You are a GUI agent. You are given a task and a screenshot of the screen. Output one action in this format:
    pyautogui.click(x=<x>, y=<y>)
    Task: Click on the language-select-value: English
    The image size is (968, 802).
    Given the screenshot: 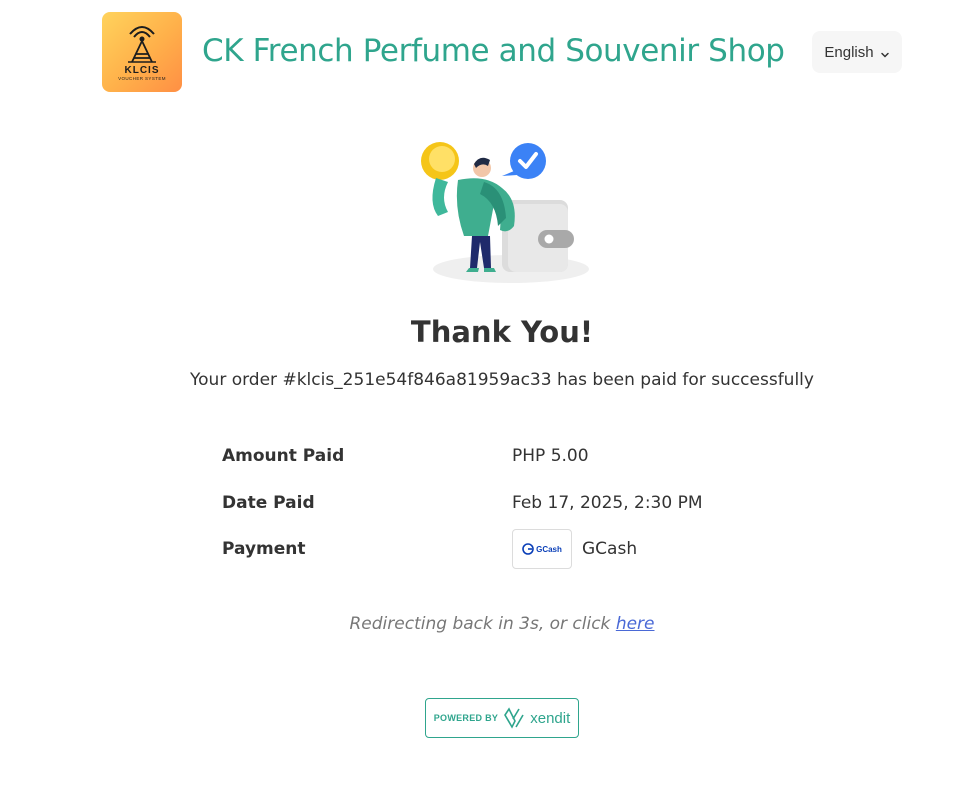 What is the action you would take?
    pyautogui.click(x=849, y=52)
    